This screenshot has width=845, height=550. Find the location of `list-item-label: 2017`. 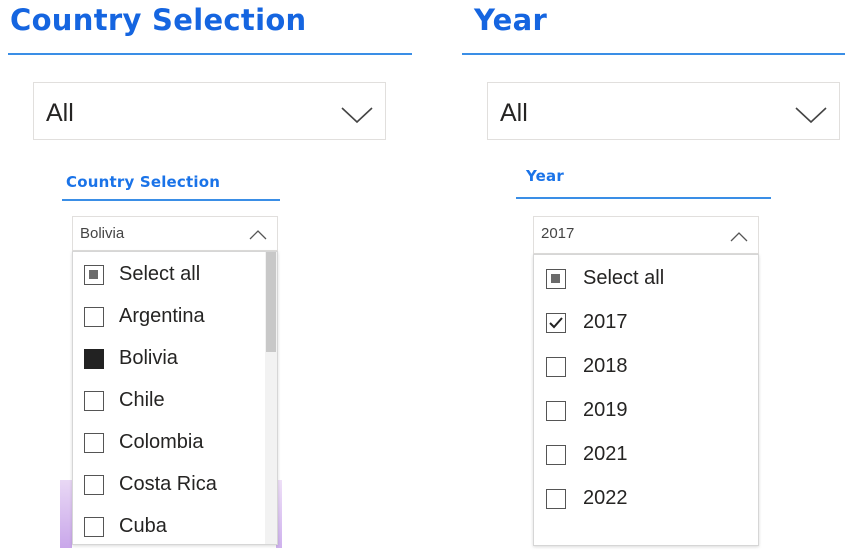

list-item-label: 2017 is located at coordinates (605, 322).